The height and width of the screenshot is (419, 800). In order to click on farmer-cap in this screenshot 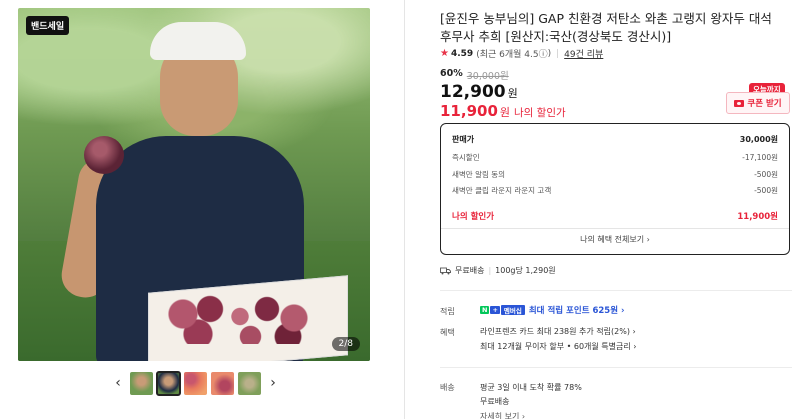, I will do `click(198, 41)`.